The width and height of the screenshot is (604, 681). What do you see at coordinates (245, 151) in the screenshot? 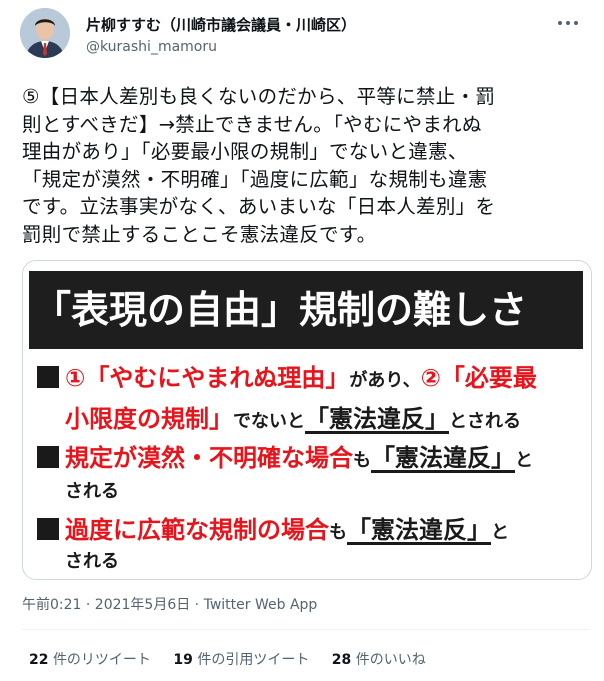
I see `tweet-line: 理由があり」「必要最小限の規制」でないと違憲、` at bounding box center [245, 151].